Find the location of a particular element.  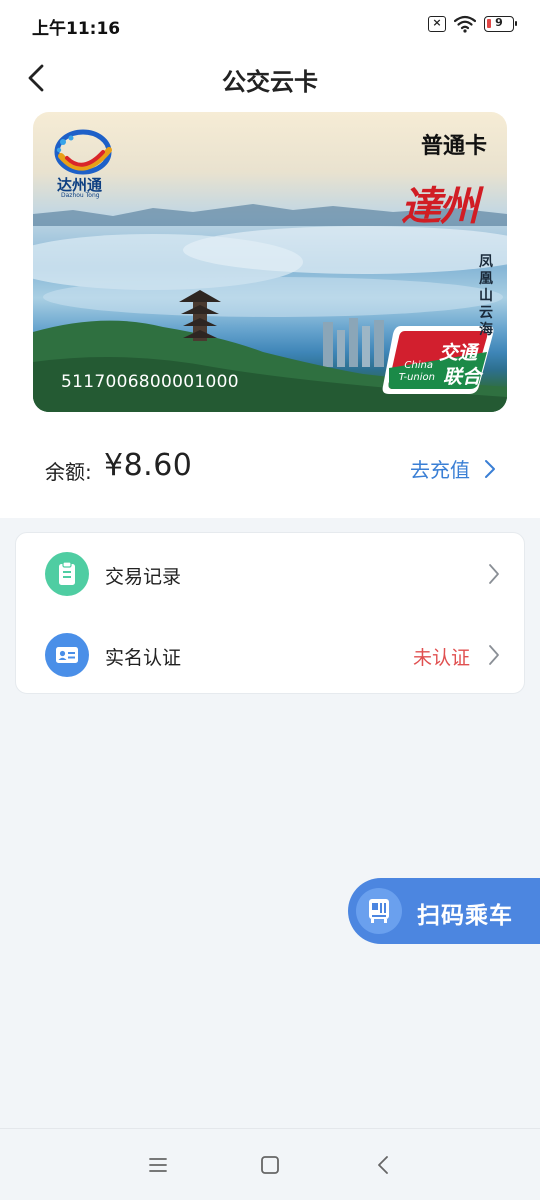

tunion-cn-2: 联合 is located at coordinates (461, 377).